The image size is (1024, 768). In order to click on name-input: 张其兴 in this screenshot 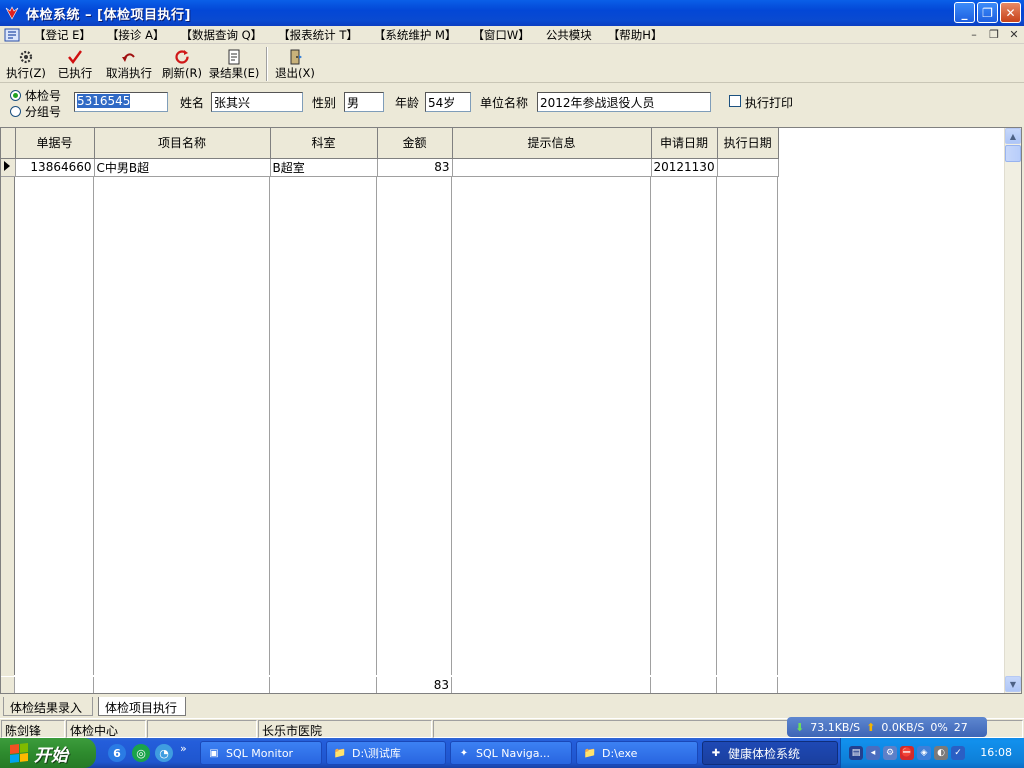, I will do `click(257, 102)`.